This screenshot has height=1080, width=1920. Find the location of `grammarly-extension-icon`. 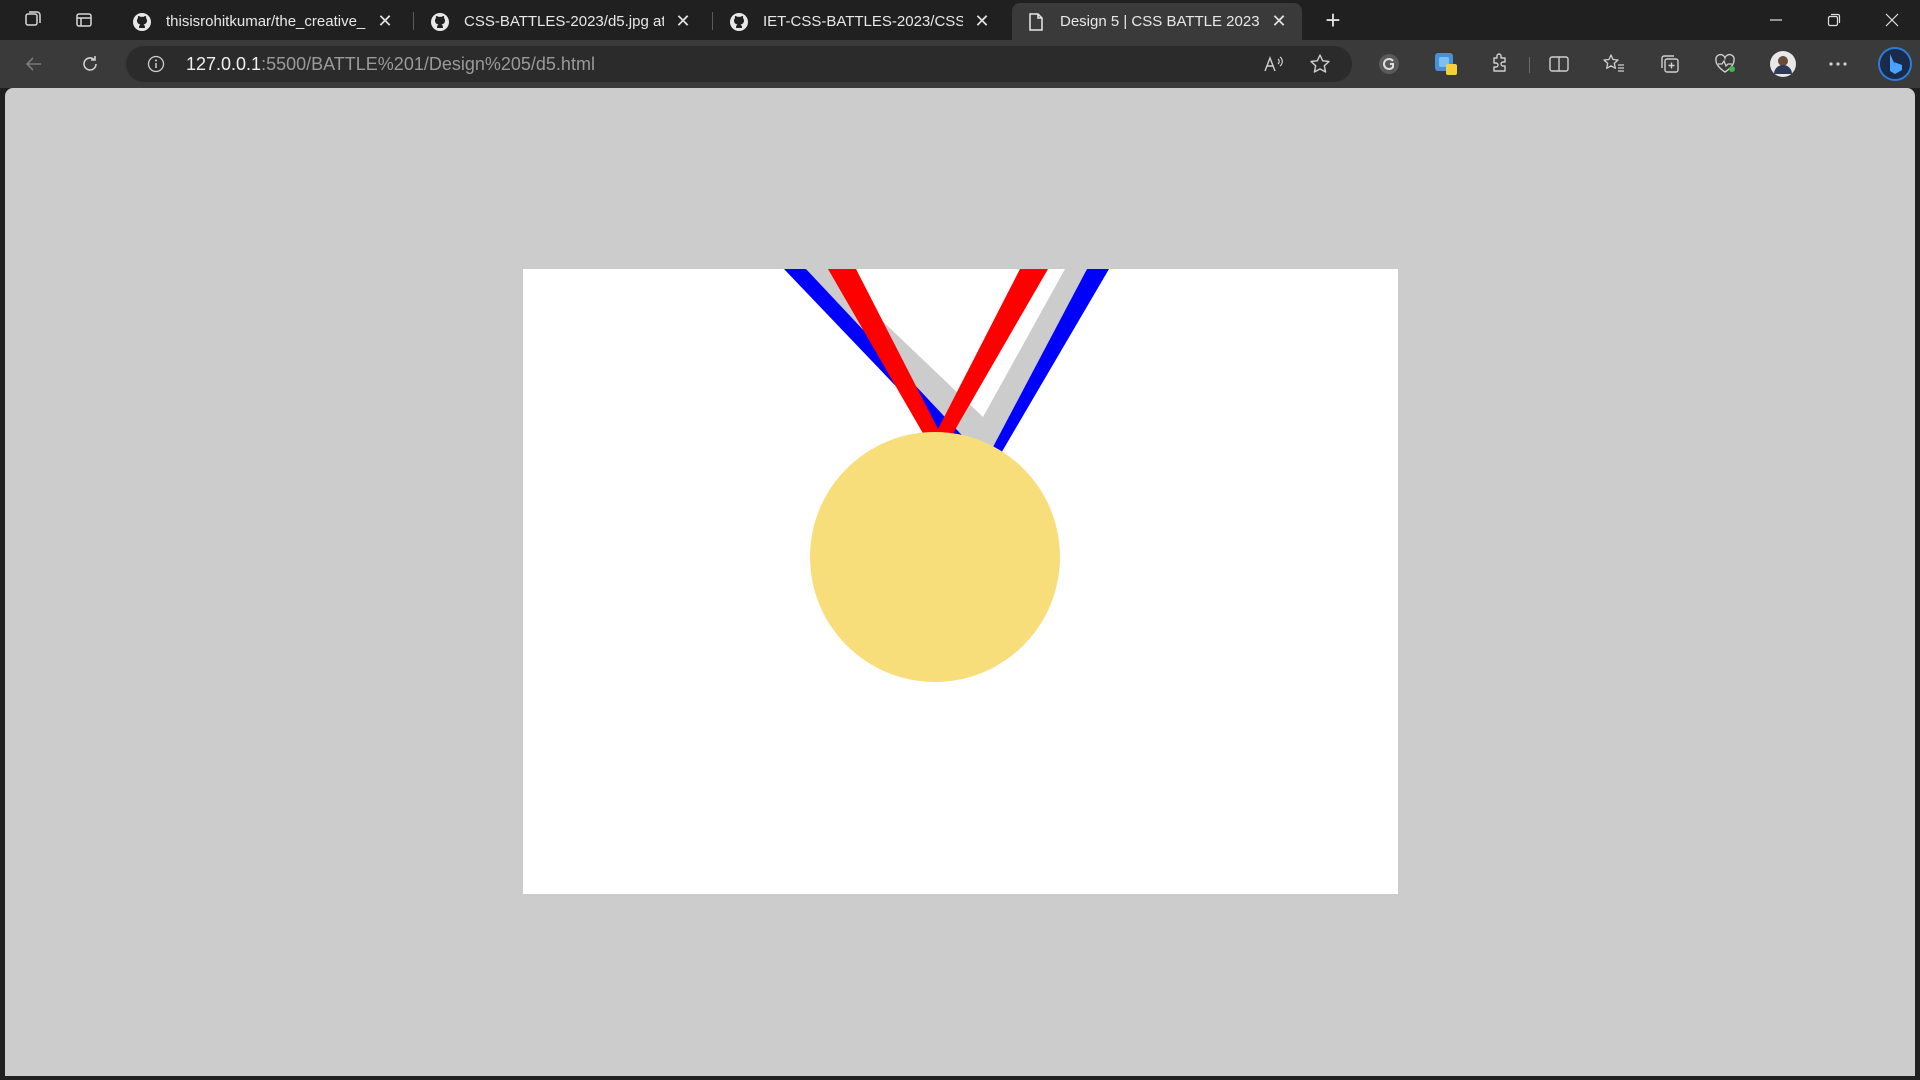

grammarly-extension-icon is located at coordinates (1389, 64).